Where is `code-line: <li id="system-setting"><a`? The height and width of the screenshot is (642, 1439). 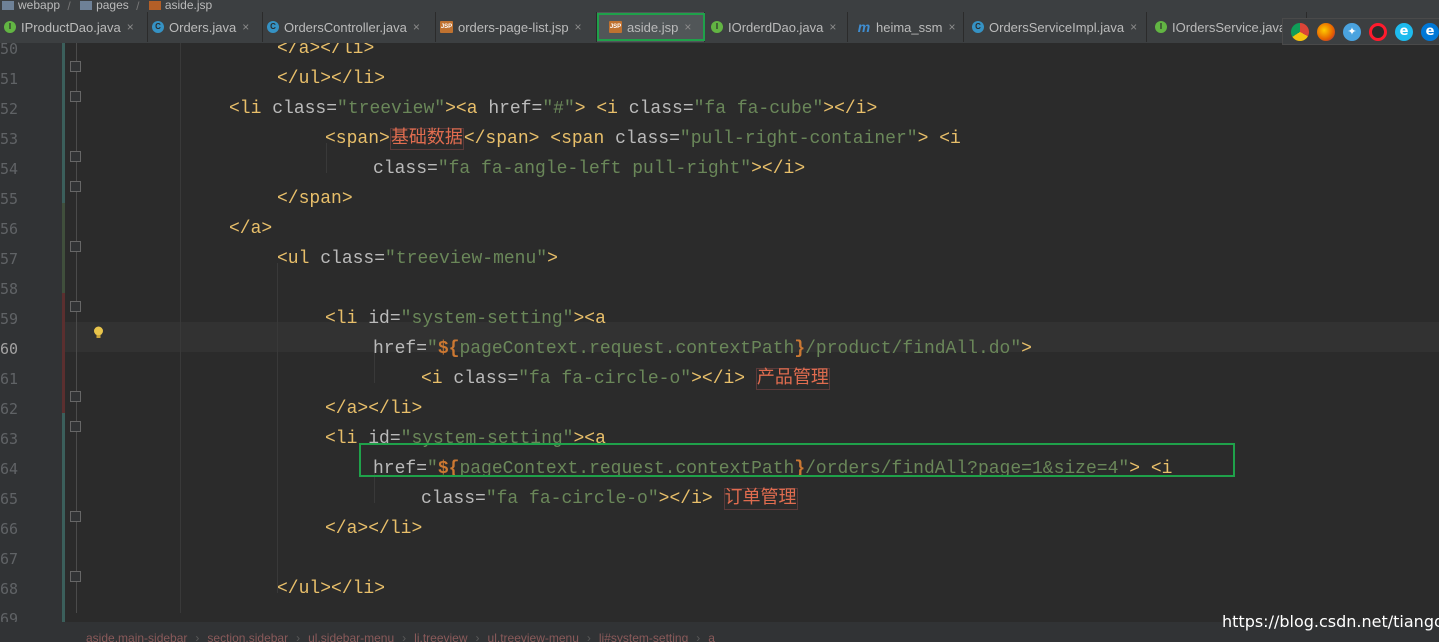 code-line: <li id="system-setting"><a is located at coordinates (465, 319).